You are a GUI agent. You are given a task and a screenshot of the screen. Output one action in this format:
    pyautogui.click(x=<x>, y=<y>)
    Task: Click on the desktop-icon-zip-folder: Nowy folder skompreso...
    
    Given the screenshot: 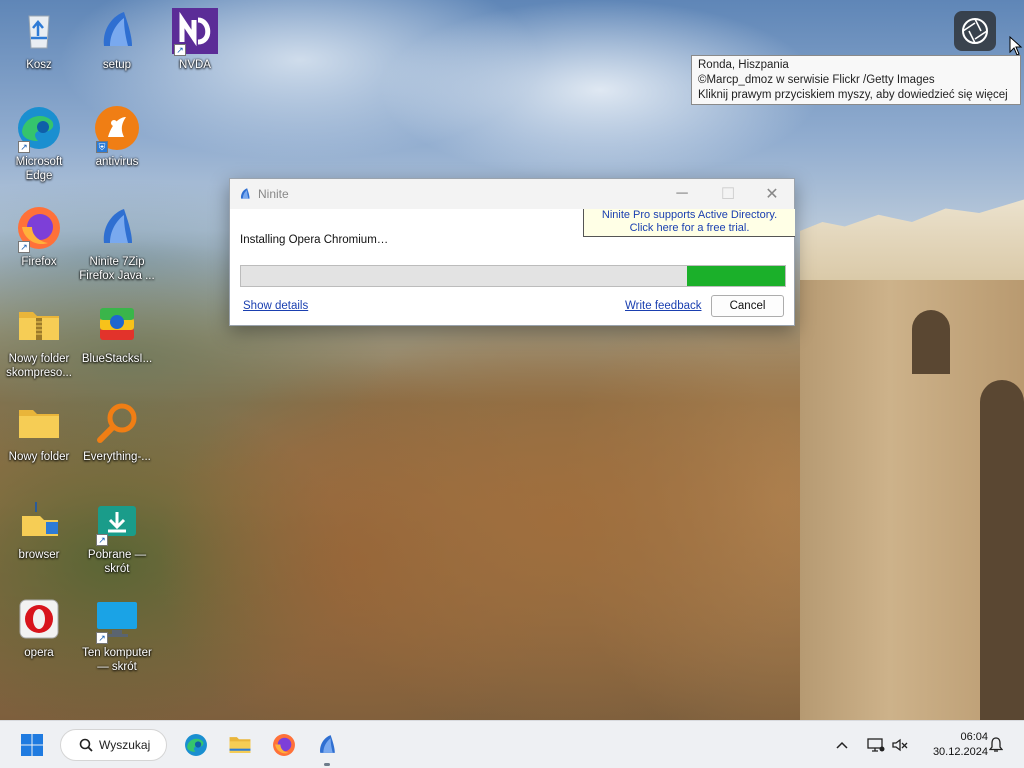 What is the action you would take?
    pyautogui.click(x=39, y=341)
    